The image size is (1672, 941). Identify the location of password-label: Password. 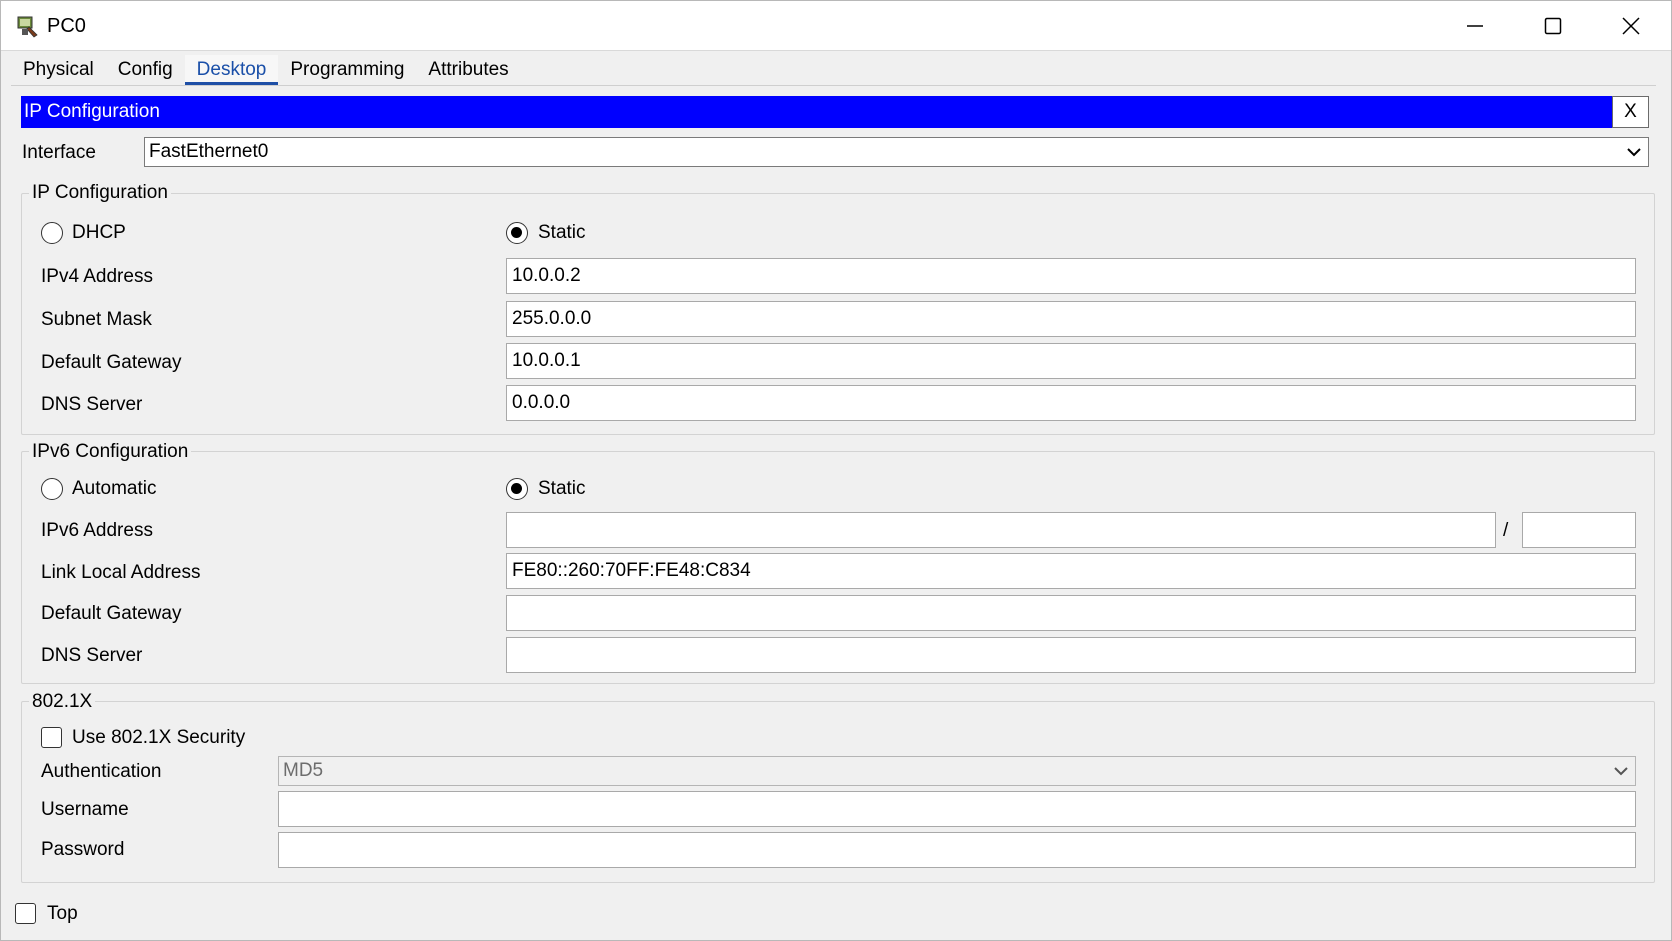
(83, 849).